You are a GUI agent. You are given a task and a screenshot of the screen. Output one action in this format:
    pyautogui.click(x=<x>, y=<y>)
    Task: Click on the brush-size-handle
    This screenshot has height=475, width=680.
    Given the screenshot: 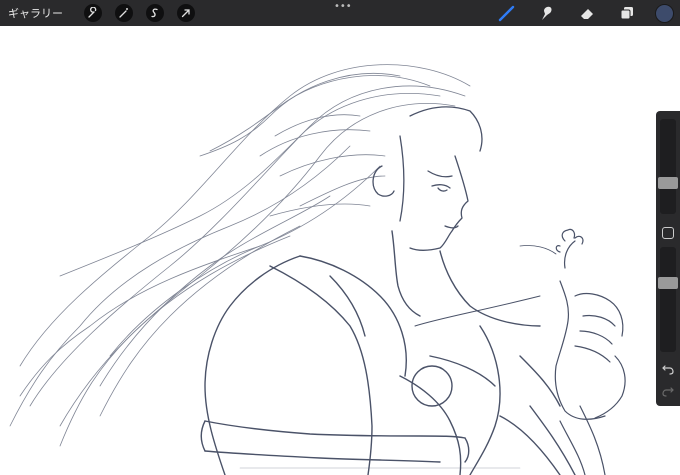 What is the action you would take?
    pyautogui.click(x=668, y=183)
    